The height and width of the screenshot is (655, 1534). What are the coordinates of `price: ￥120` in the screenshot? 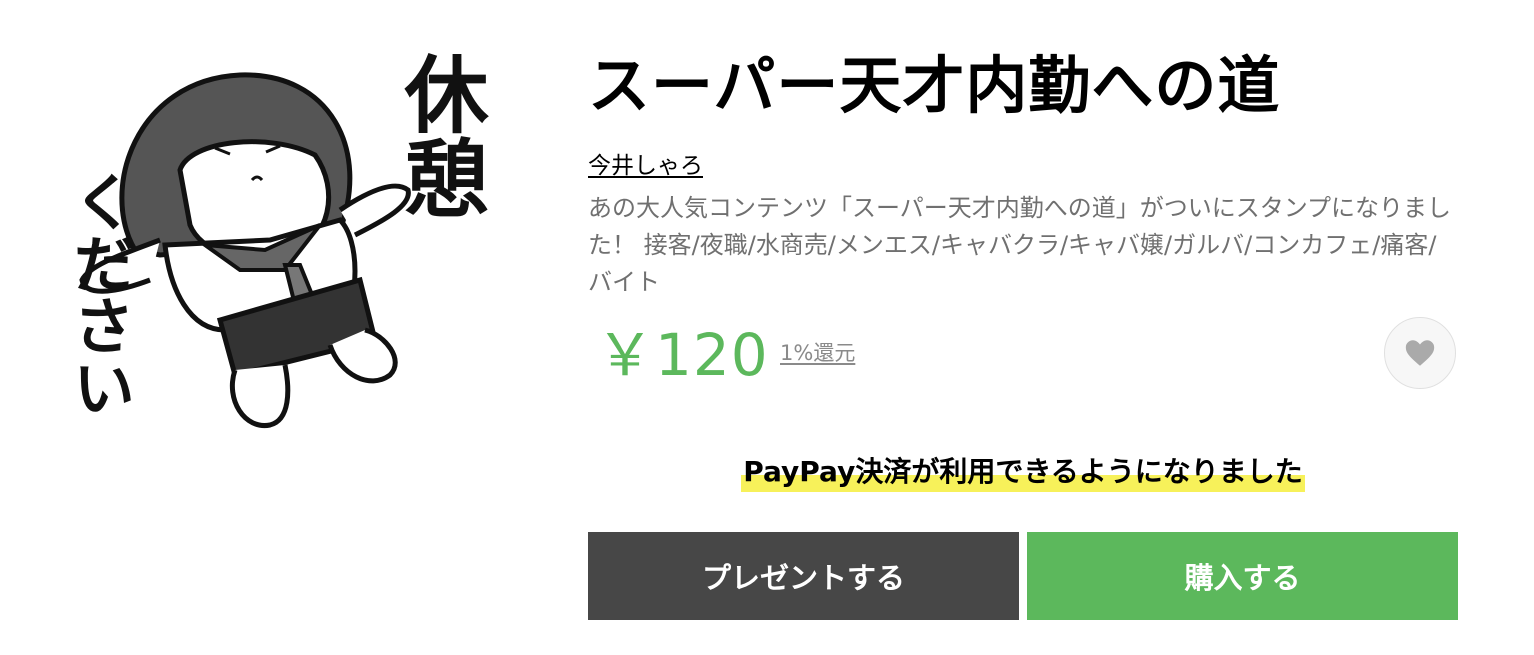 It's located at (682, 355).